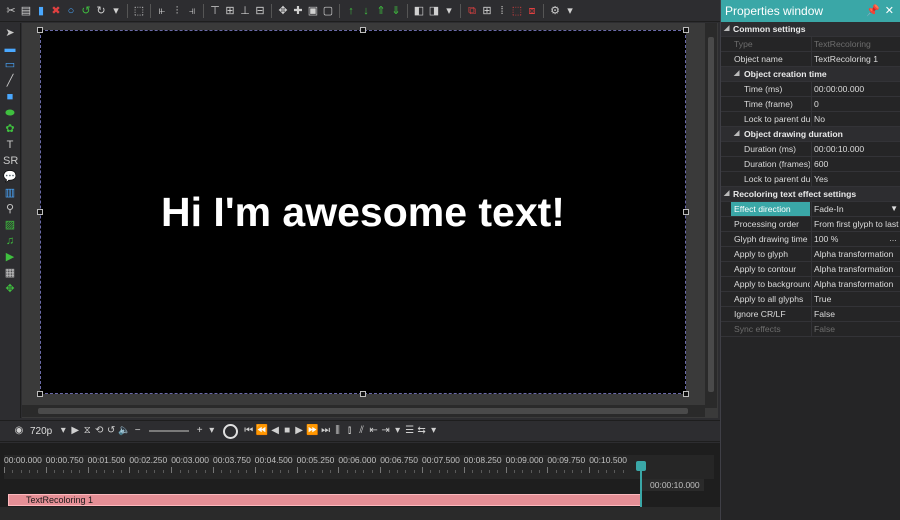  I want to click on timeline-scrollbar, so click(360, 513).